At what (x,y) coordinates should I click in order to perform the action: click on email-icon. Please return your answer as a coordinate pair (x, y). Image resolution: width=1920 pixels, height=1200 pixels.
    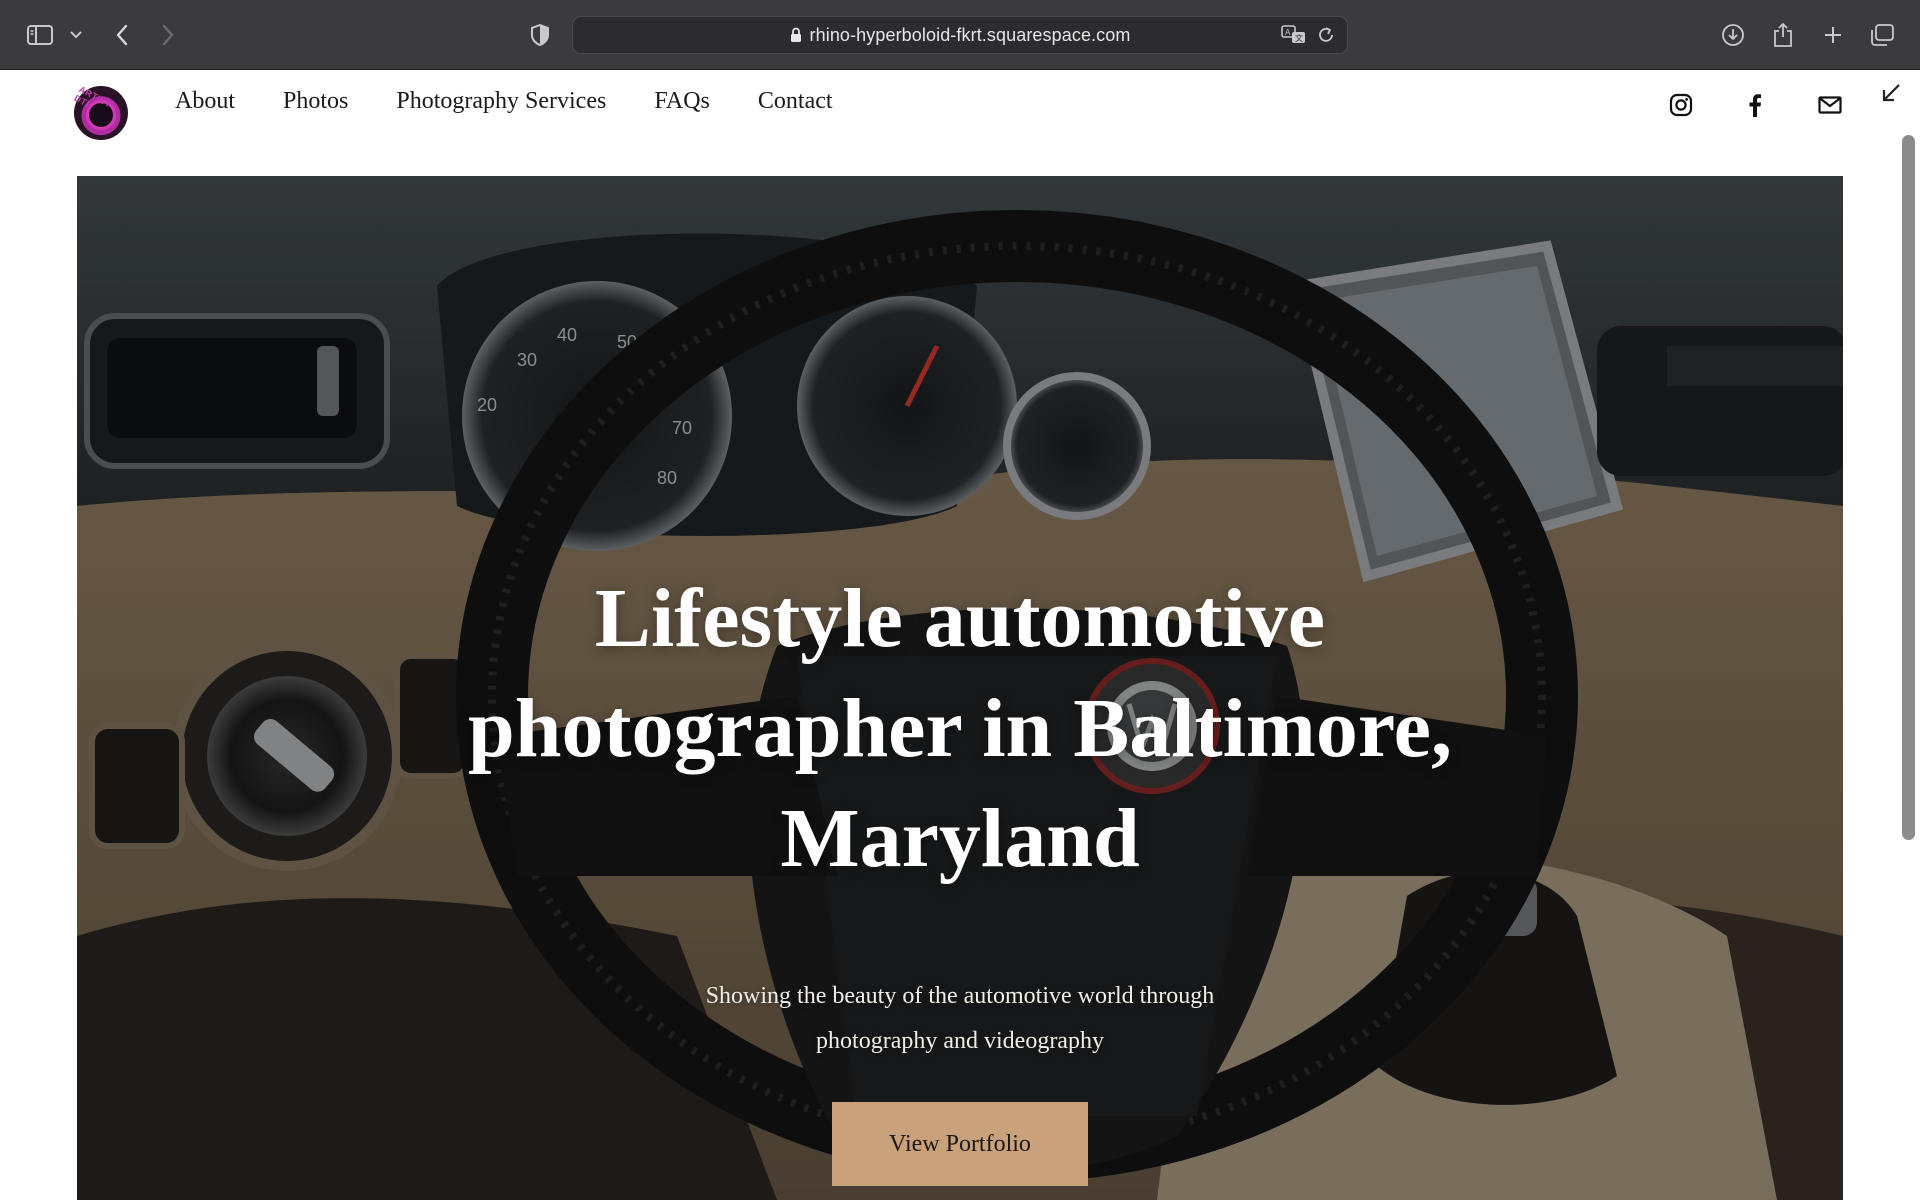
    Looking at the image, I should click on (1830, 105).